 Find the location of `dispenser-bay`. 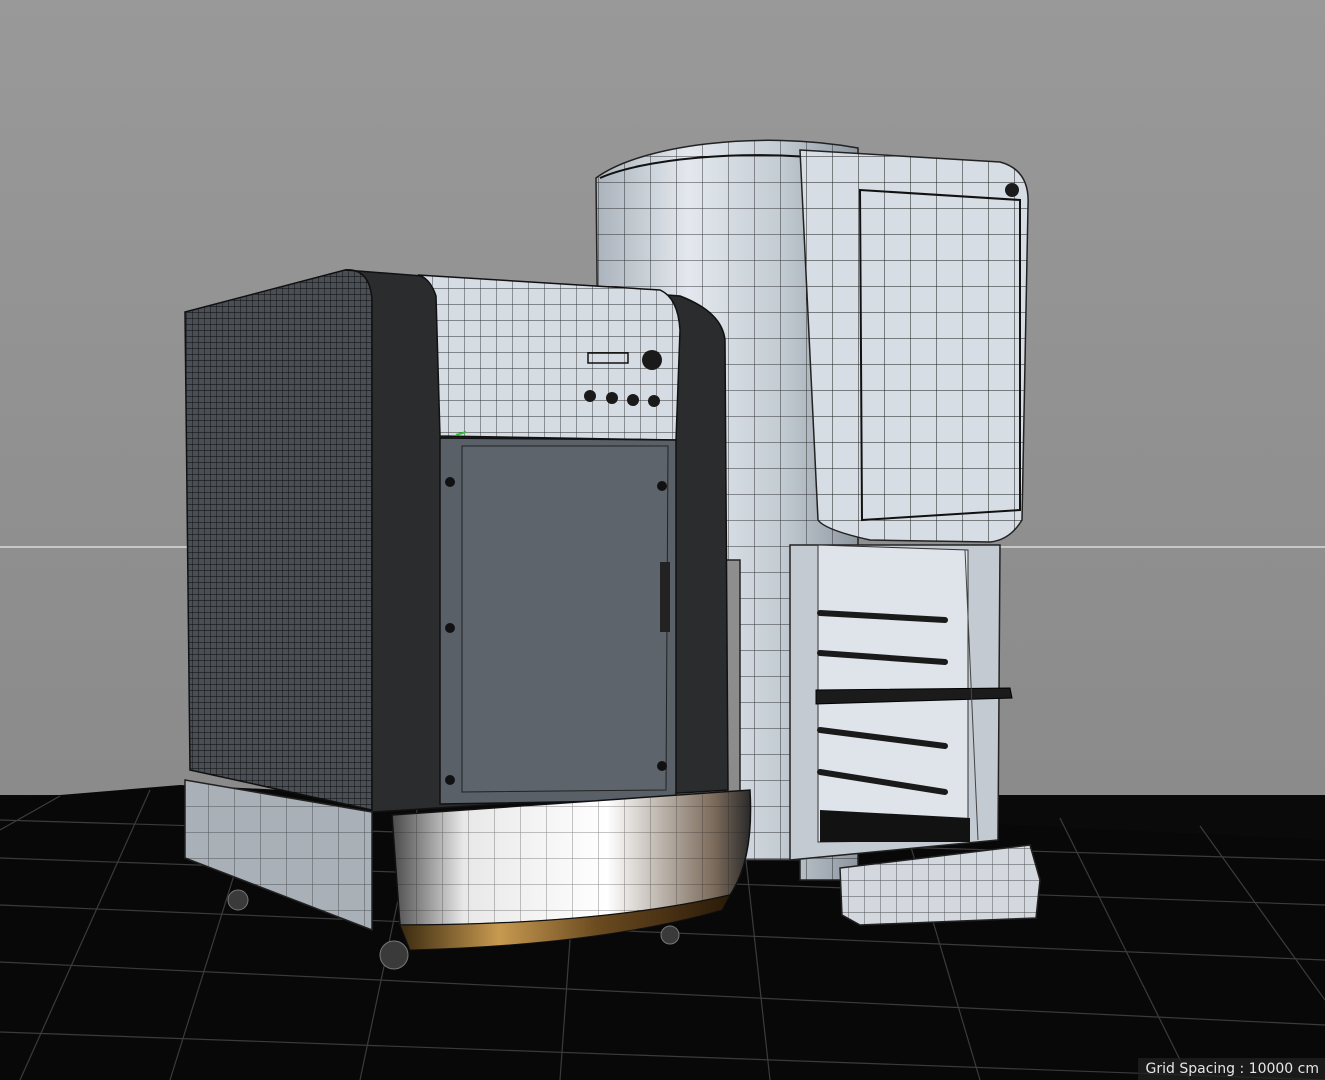

dispenser-bay is located at coordinates (901, 702).